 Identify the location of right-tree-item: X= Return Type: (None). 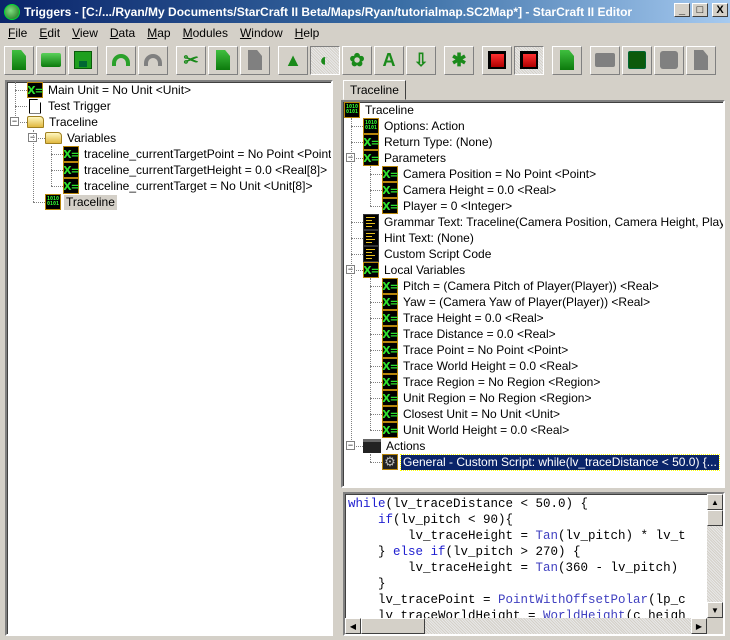
(429, 142).